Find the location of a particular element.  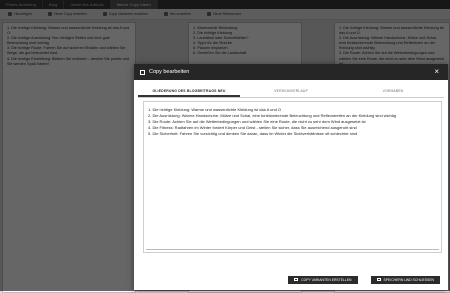

save-and-close-button: SPEICHERN UND SCHLIESSEN is located at coordinates (405, 279).